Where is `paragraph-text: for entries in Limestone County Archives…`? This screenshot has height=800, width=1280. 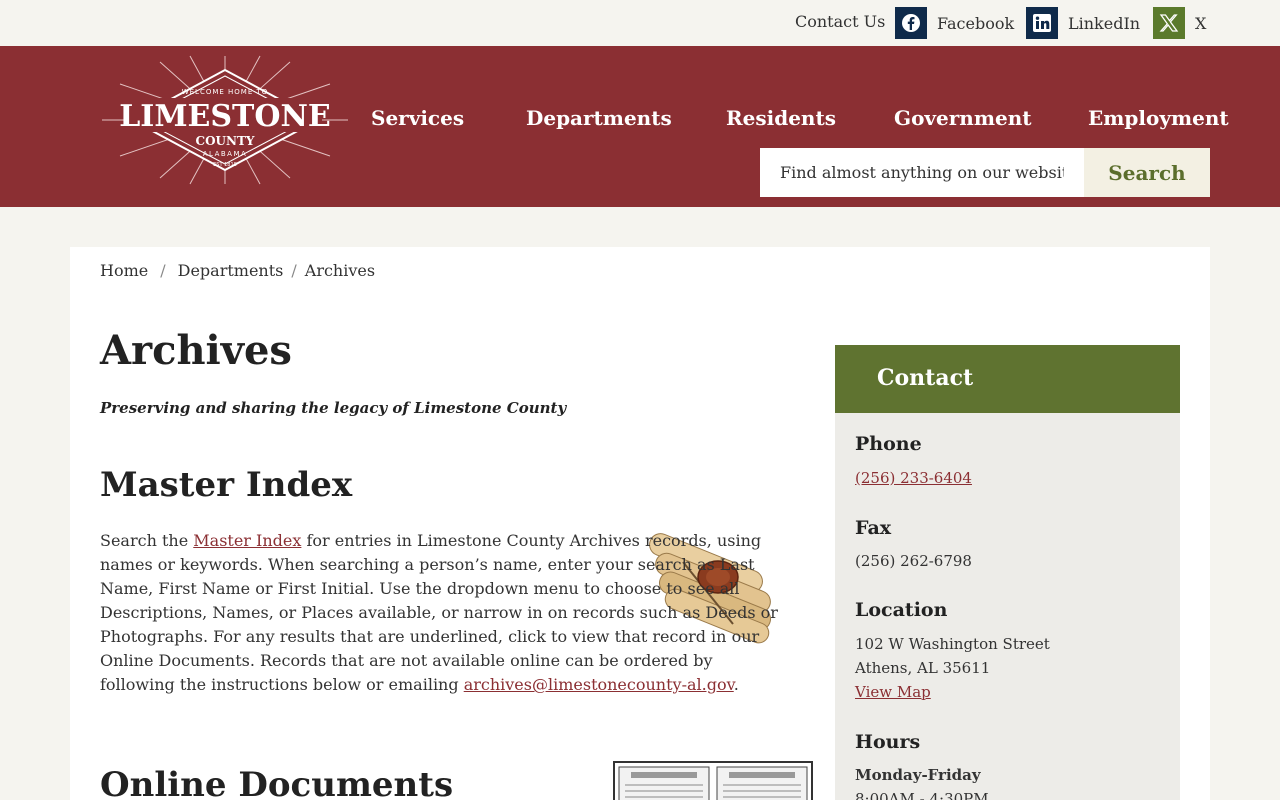 paragraph-text: for entries in Limestone County Archives… is located at coordinates (439, 612).